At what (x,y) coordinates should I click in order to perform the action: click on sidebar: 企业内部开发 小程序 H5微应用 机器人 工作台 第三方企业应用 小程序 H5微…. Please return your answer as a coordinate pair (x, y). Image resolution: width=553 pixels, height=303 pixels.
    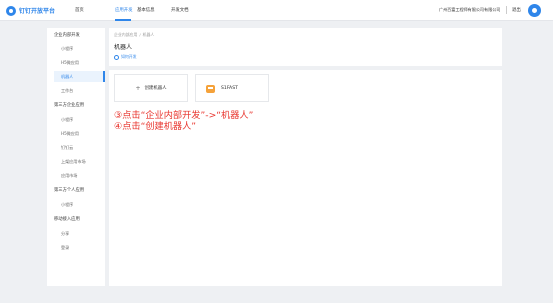
    Looking at the image, I should click on (76, 157).